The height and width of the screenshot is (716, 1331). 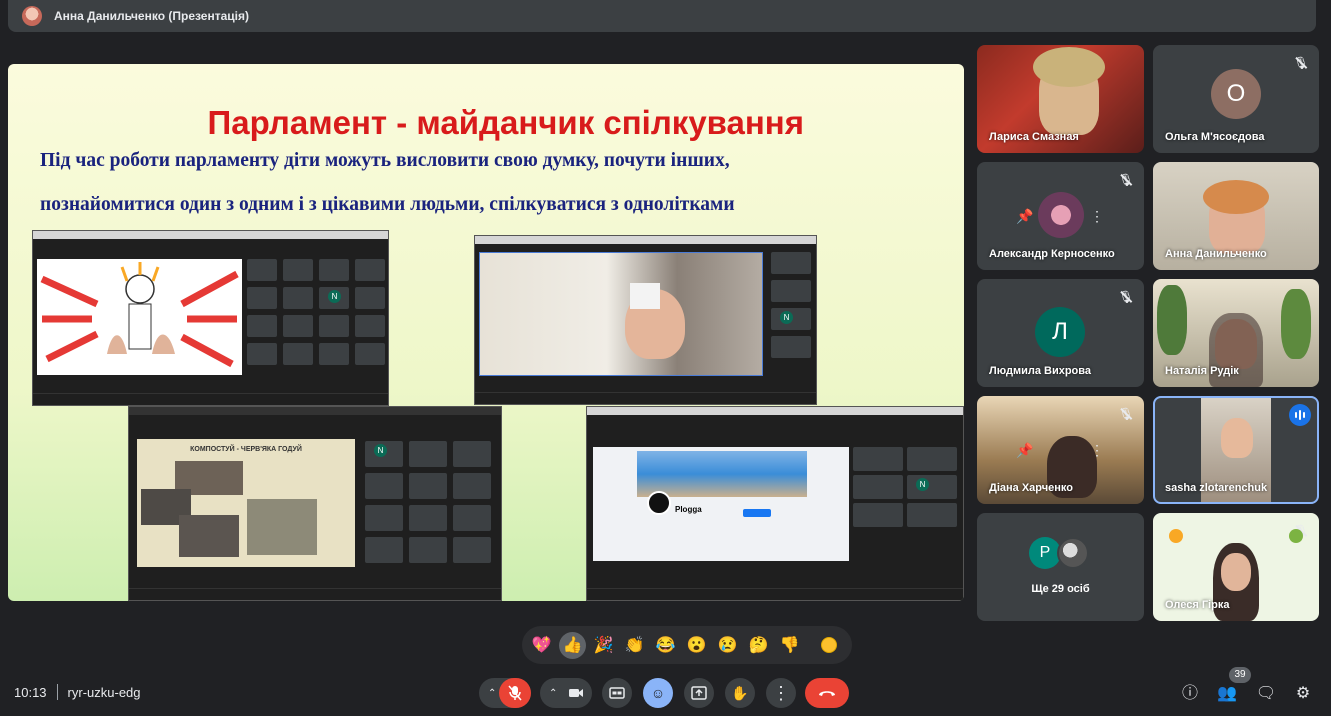 I want to click on participant-name: Ольга М'ясоєдова, so click(x=1215, y=137).